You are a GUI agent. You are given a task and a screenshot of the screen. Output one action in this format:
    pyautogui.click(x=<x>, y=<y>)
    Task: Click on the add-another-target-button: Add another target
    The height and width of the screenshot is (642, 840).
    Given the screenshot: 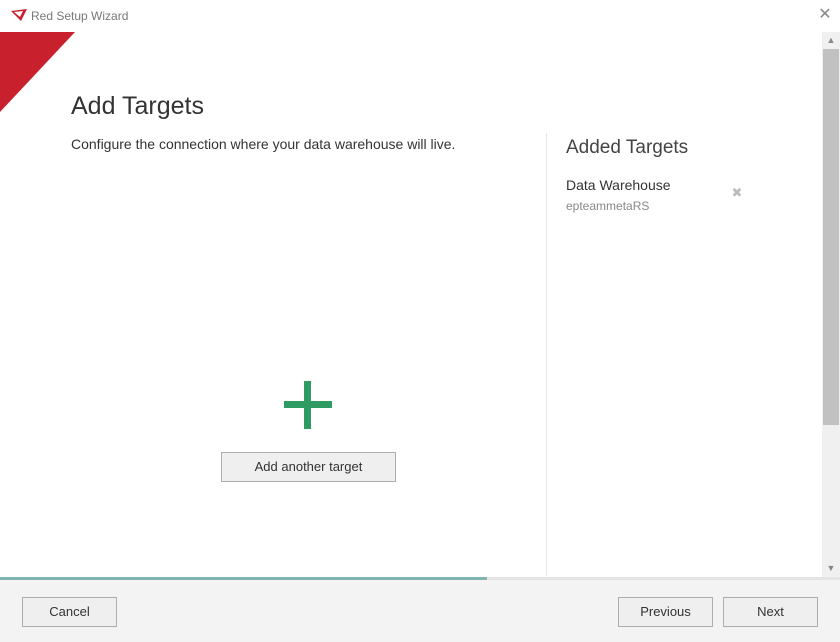 What is the action you would take?
    pyautogui.click(x=308, y=467)
    